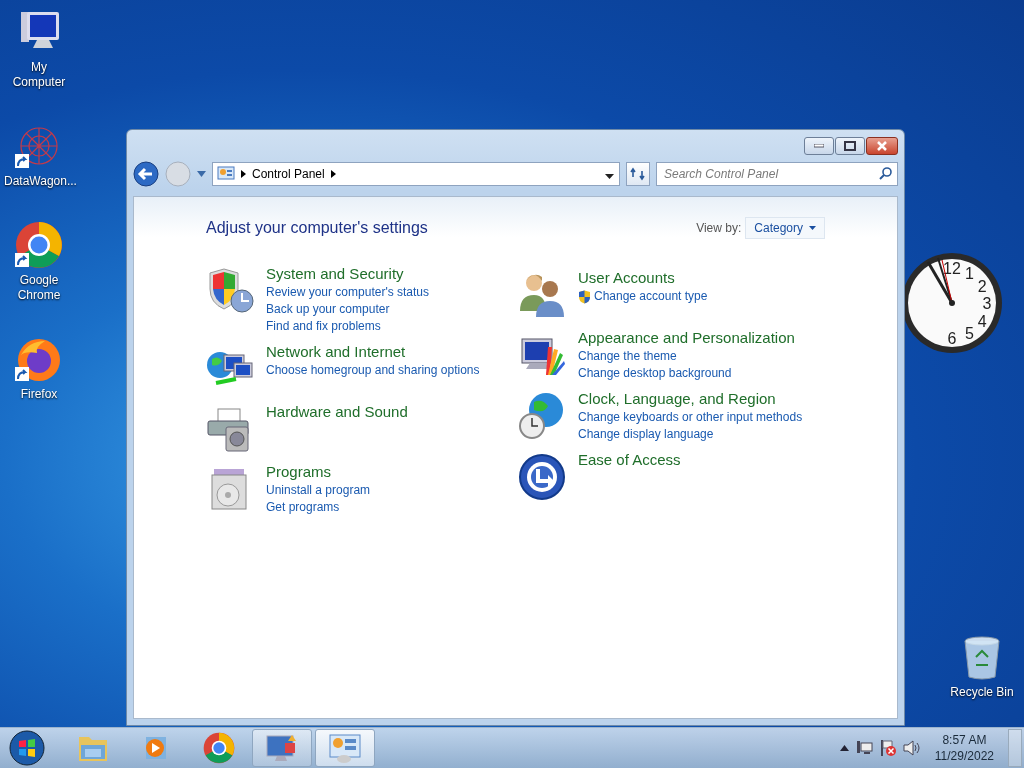 The height and width of the screenshot is (768, 1024). I want to click on task-link: Choose homegroup and sharing options, so click(373, 370).